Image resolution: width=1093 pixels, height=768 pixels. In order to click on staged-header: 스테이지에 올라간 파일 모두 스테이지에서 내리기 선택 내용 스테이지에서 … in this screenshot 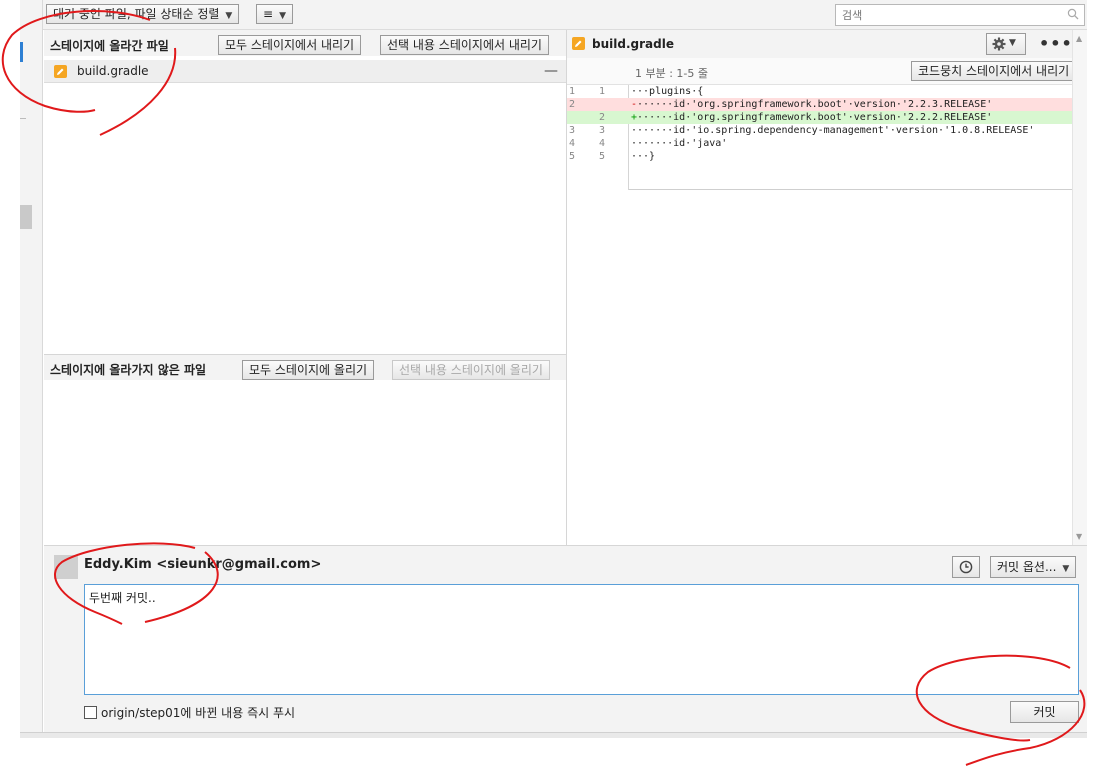, I will do `click(305, 43)`.